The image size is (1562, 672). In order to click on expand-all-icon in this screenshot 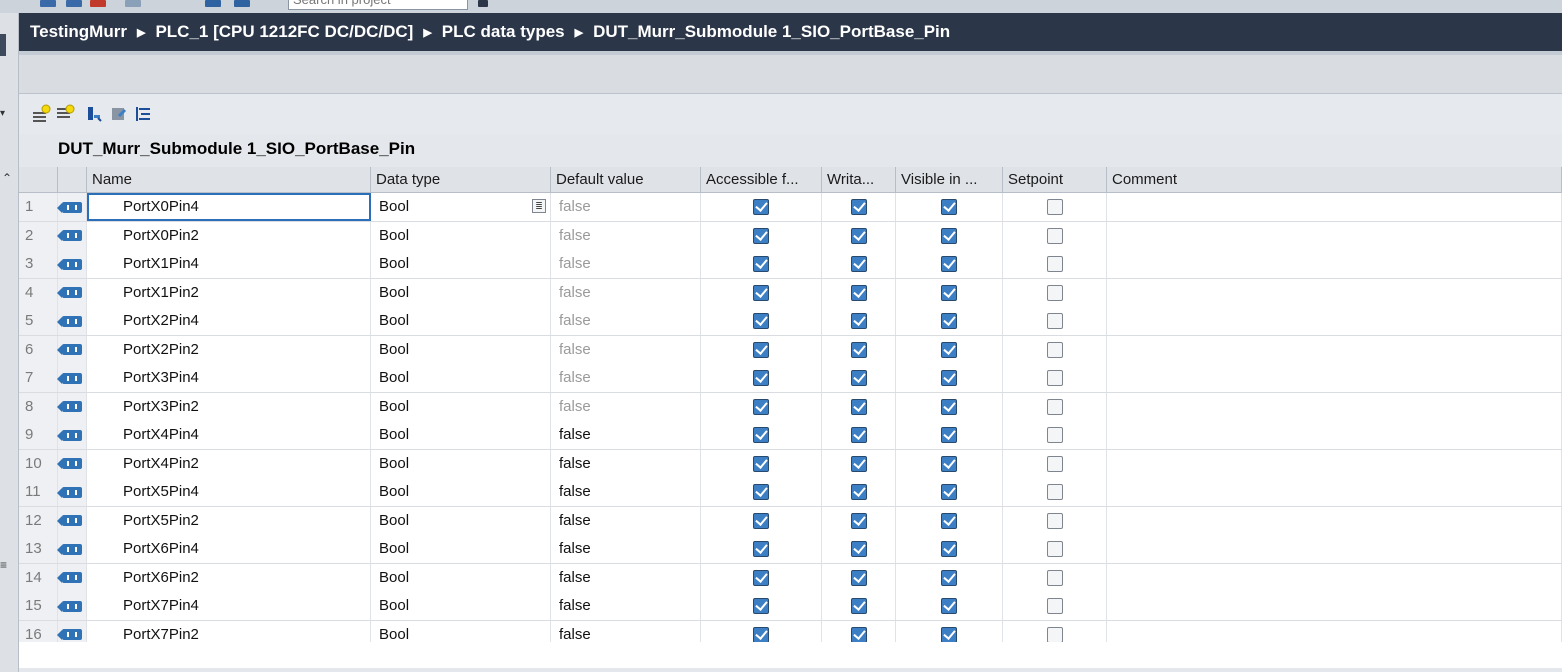, I will do `click(143, 114)`.